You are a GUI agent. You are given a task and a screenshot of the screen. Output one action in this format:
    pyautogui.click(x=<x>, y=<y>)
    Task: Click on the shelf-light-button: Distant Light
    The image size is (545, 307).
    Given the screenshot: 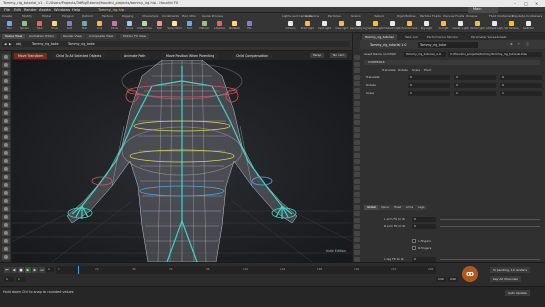 What is the action you would take?
    pyautogui.click(x=392, y=26)
    